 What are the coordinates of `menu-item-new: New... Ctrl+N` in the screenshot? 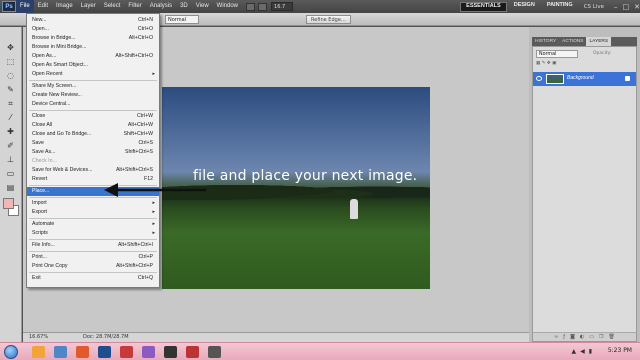 It's located at (93, 20).